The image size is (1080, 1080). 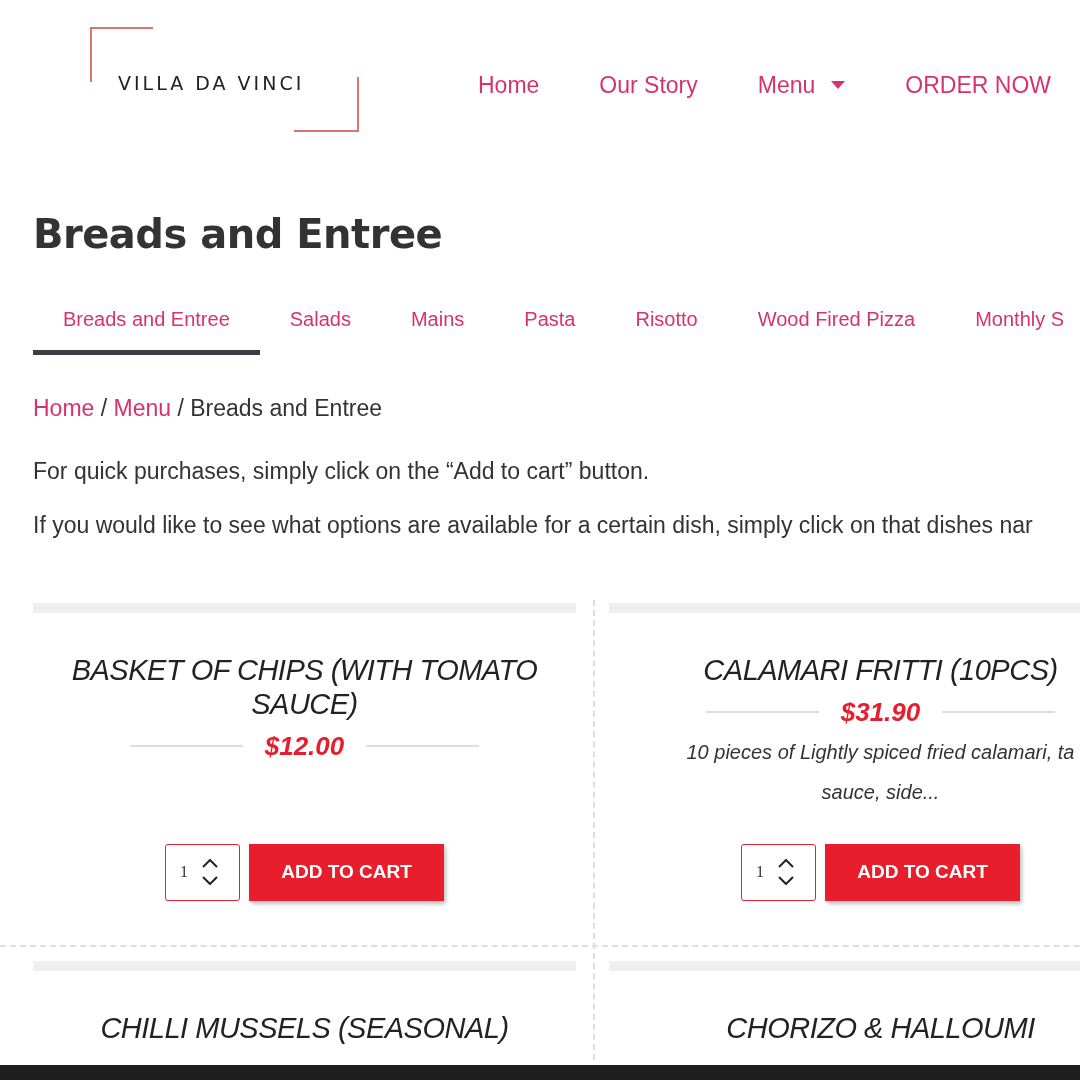 What do you see at coordinates (320, 325) in the screenshot?
I see `category-tab: Salads` at bounding box center [320, 325].